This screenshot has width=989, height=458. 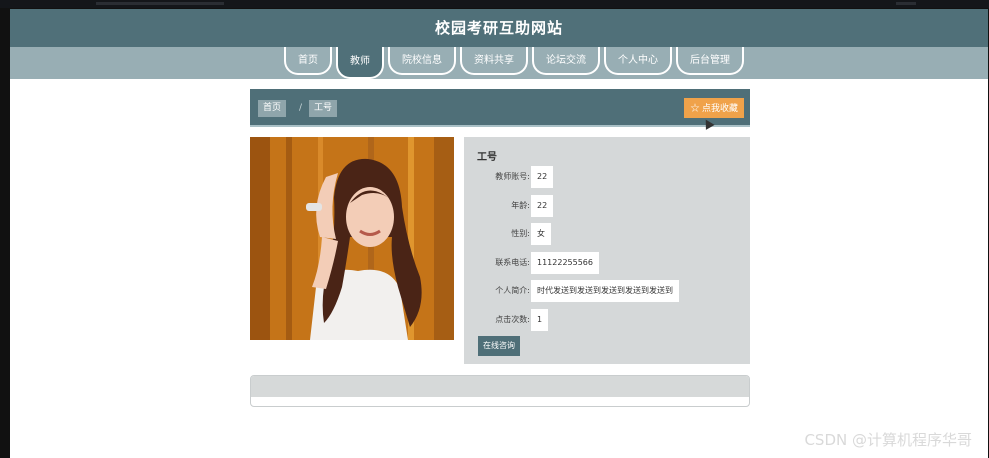 What do you see at coordinates (512, 176) in the screenshot?
I see `field-label: 教师账号:` at bounding box center [512, 176].